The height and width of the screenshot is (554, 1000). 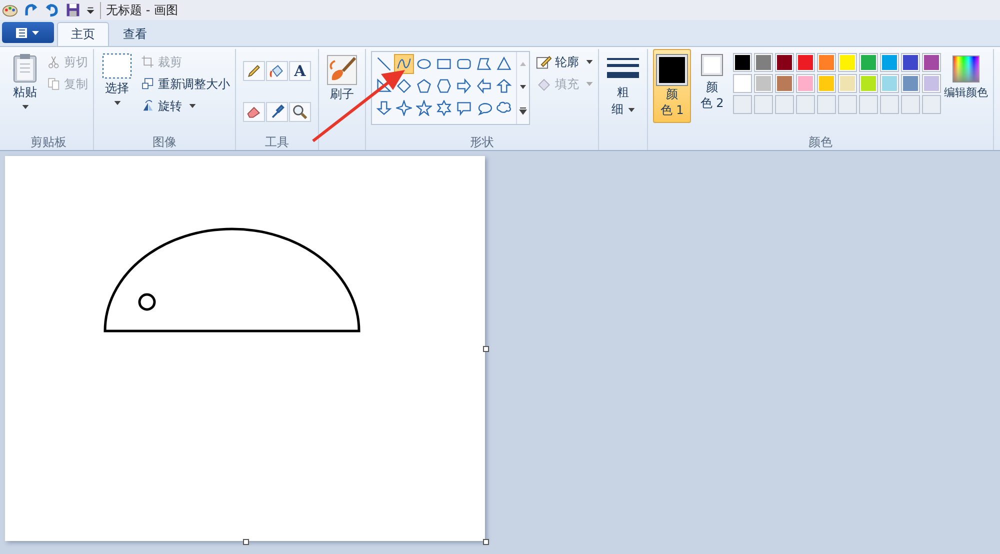 I want to click on current-color-button: 颜 色 2, so click(x=712, y=86).